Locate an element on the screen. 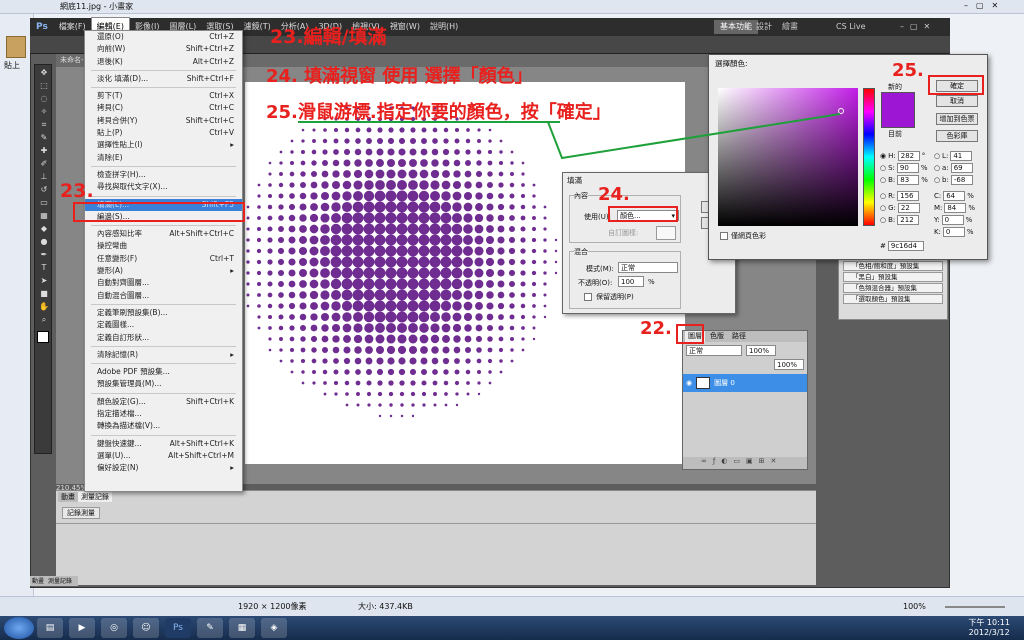 The width and height of the screenshot is (1024, 640). r-input: 156 is located at coordinates (908, 196).